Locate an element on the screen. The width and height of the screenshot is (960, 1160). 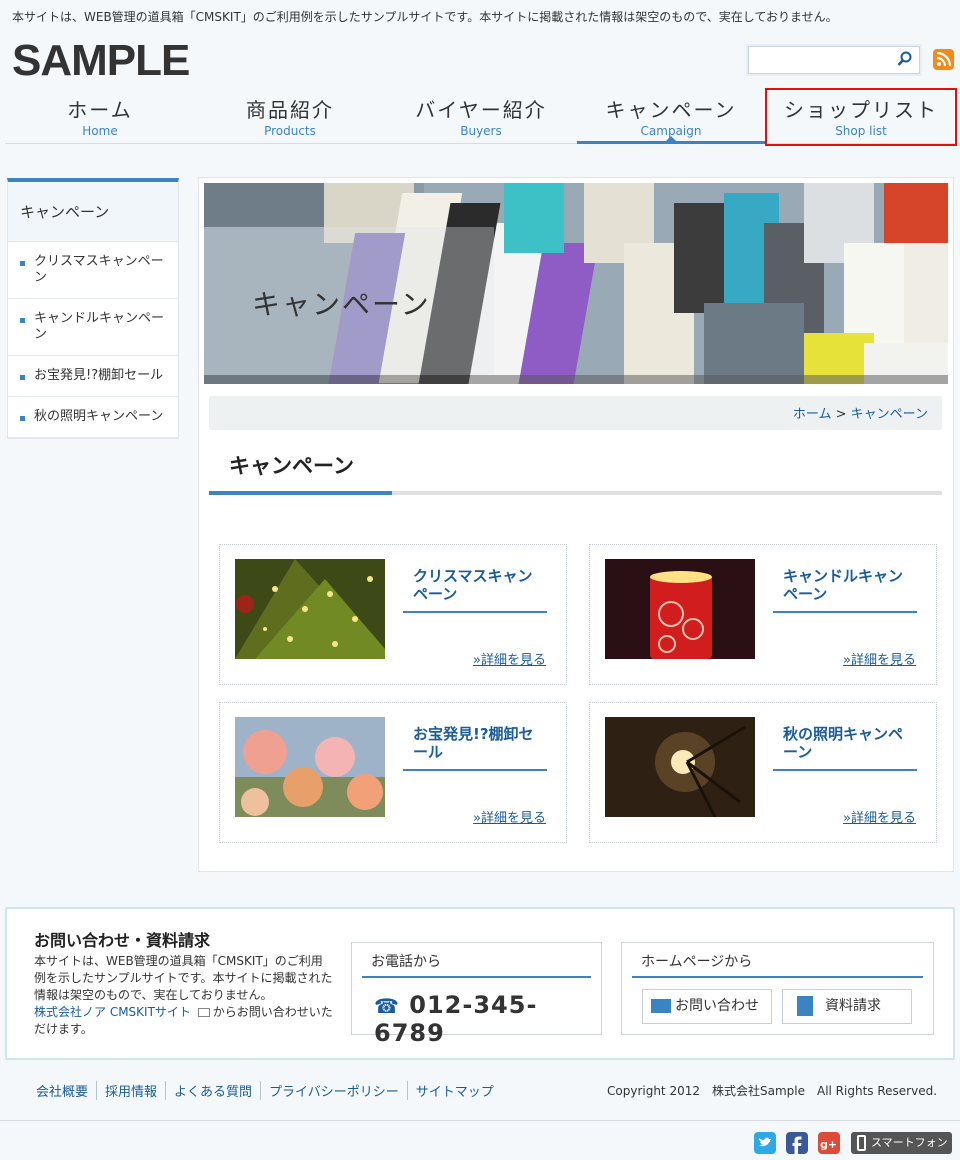
document-request-button-label: 資料請求 is located at coordinates (853, 1006).